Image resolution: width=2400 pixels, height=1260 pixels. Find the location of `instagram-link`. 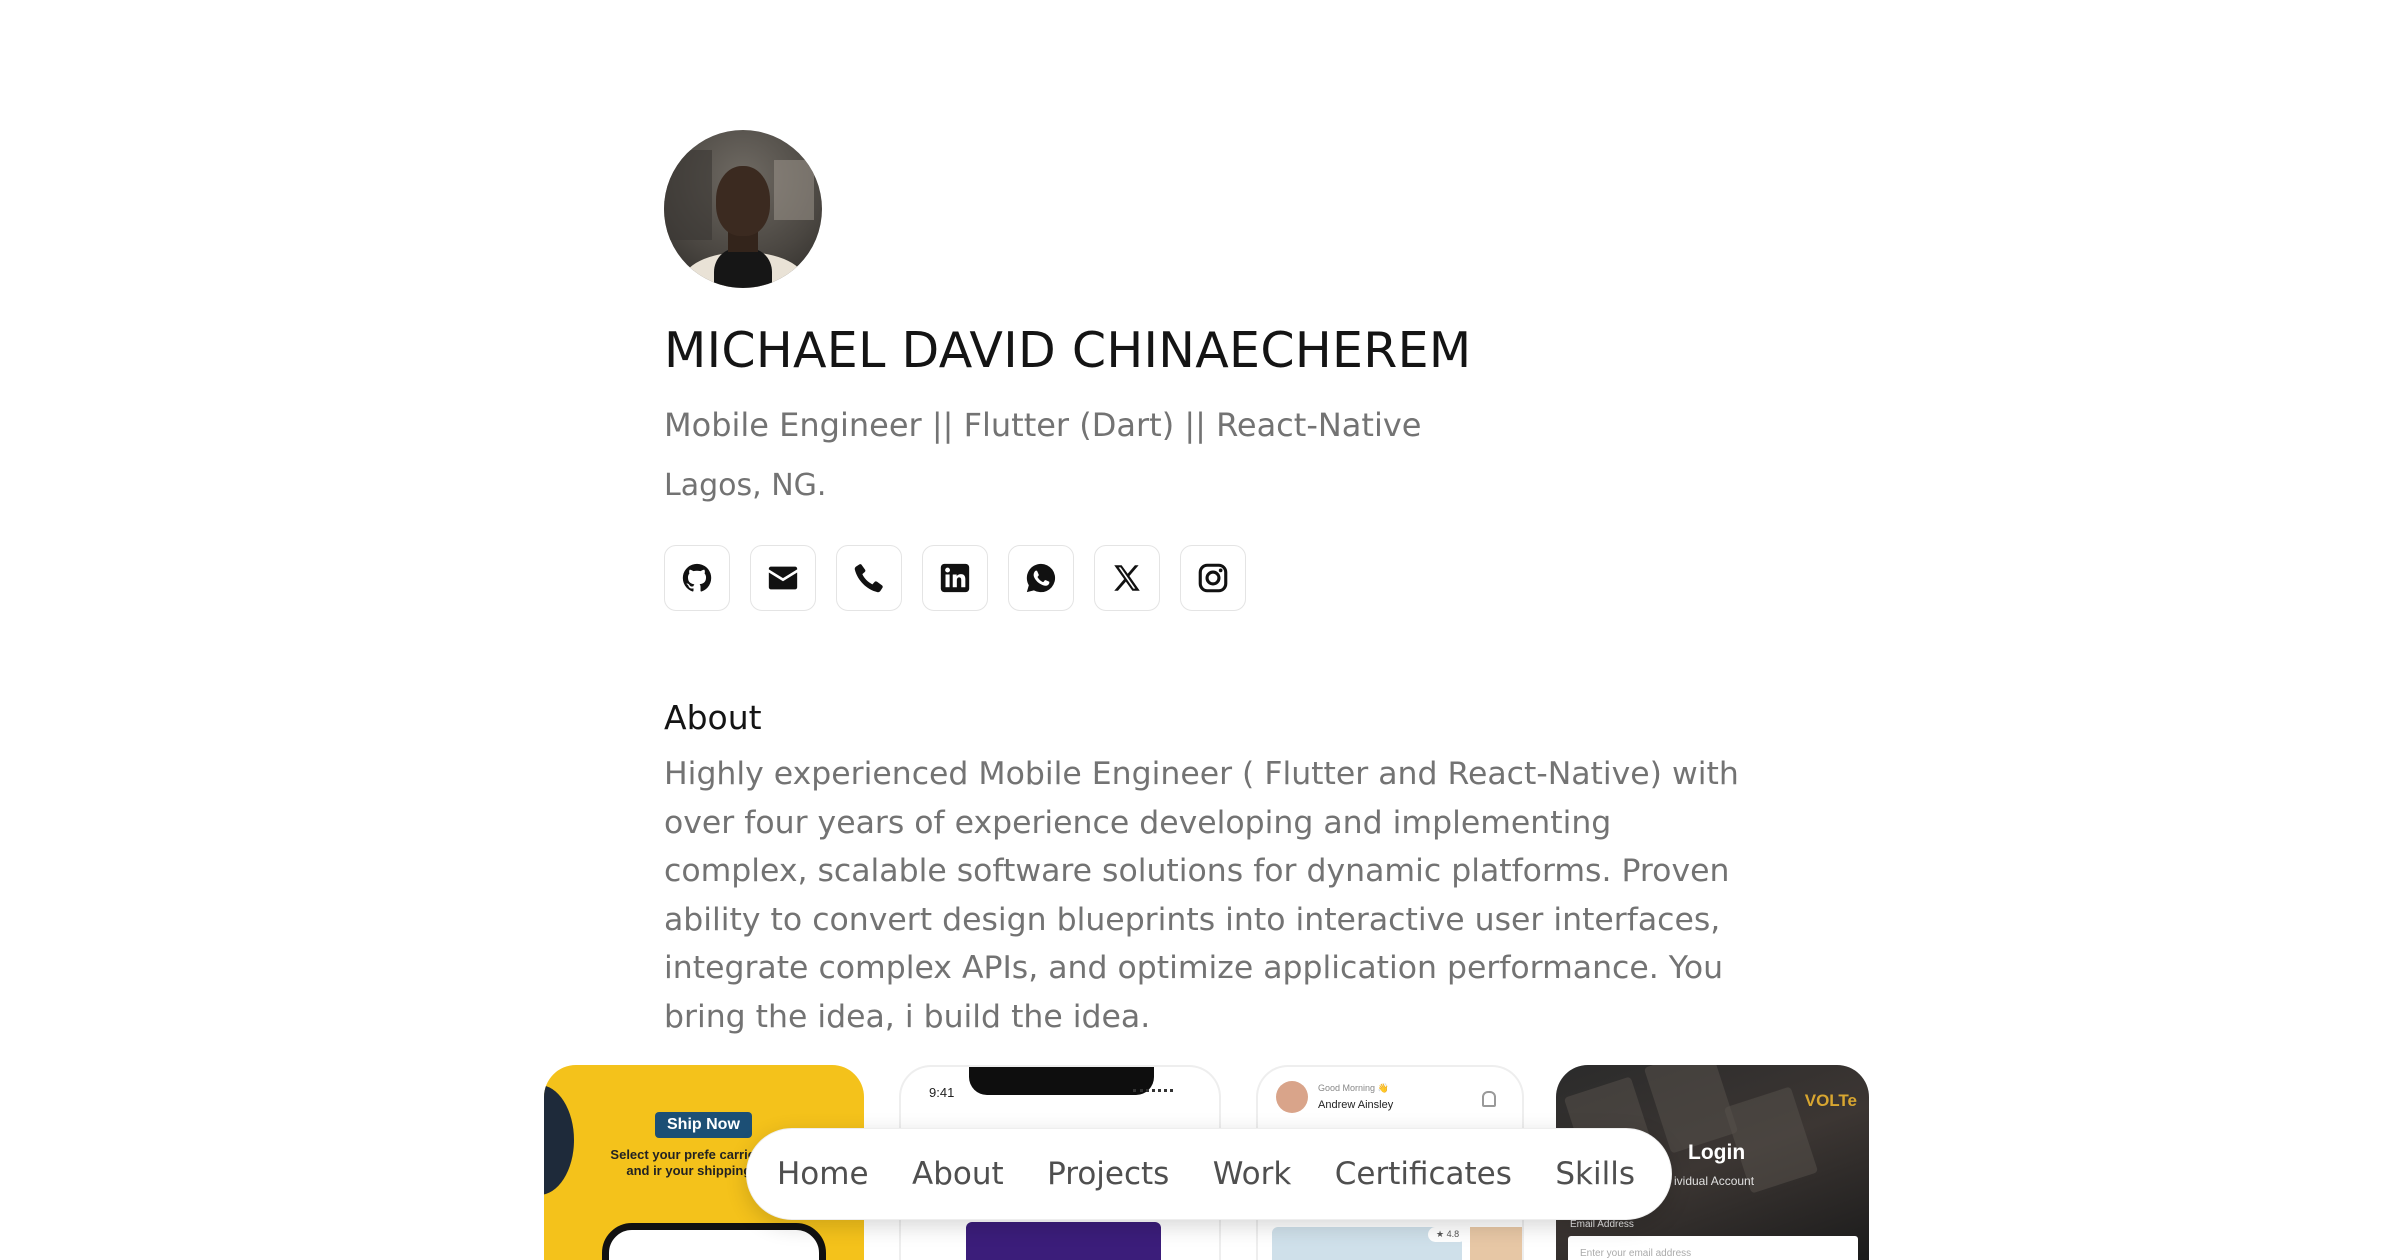

instagram-link is located at coordinates (1213, 578).